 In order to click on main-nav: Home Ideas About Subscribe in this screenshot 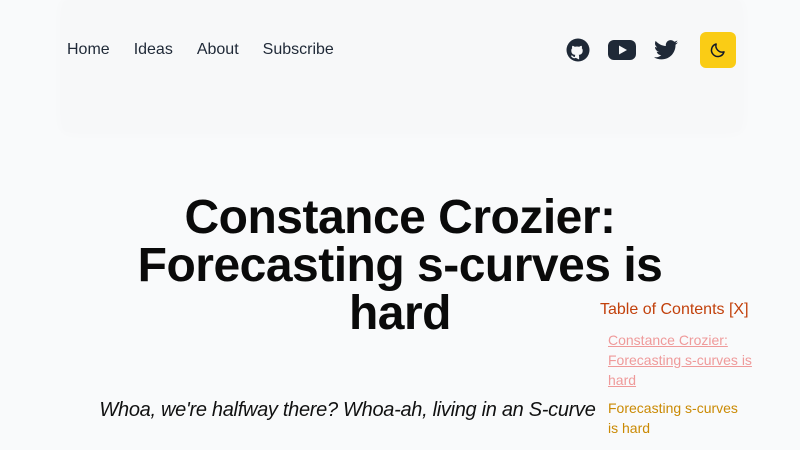, I will do `click(212, 50)`.